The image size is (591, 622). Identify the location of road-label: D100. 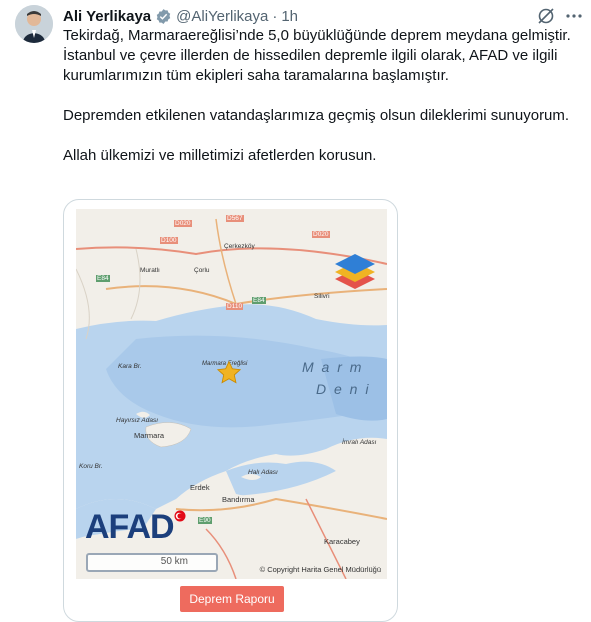
(169, 240).